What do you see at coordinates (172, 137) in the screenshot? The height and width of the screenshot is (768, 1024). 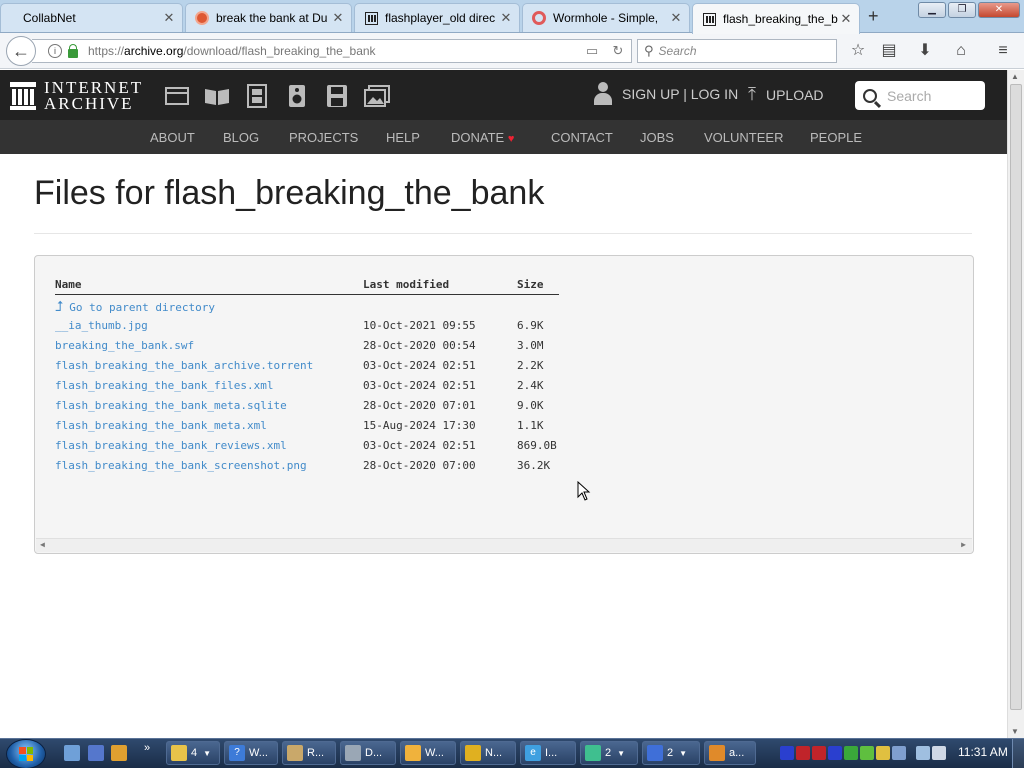 I see `nav-about: ABOUT` at bounding box center [172, 137].